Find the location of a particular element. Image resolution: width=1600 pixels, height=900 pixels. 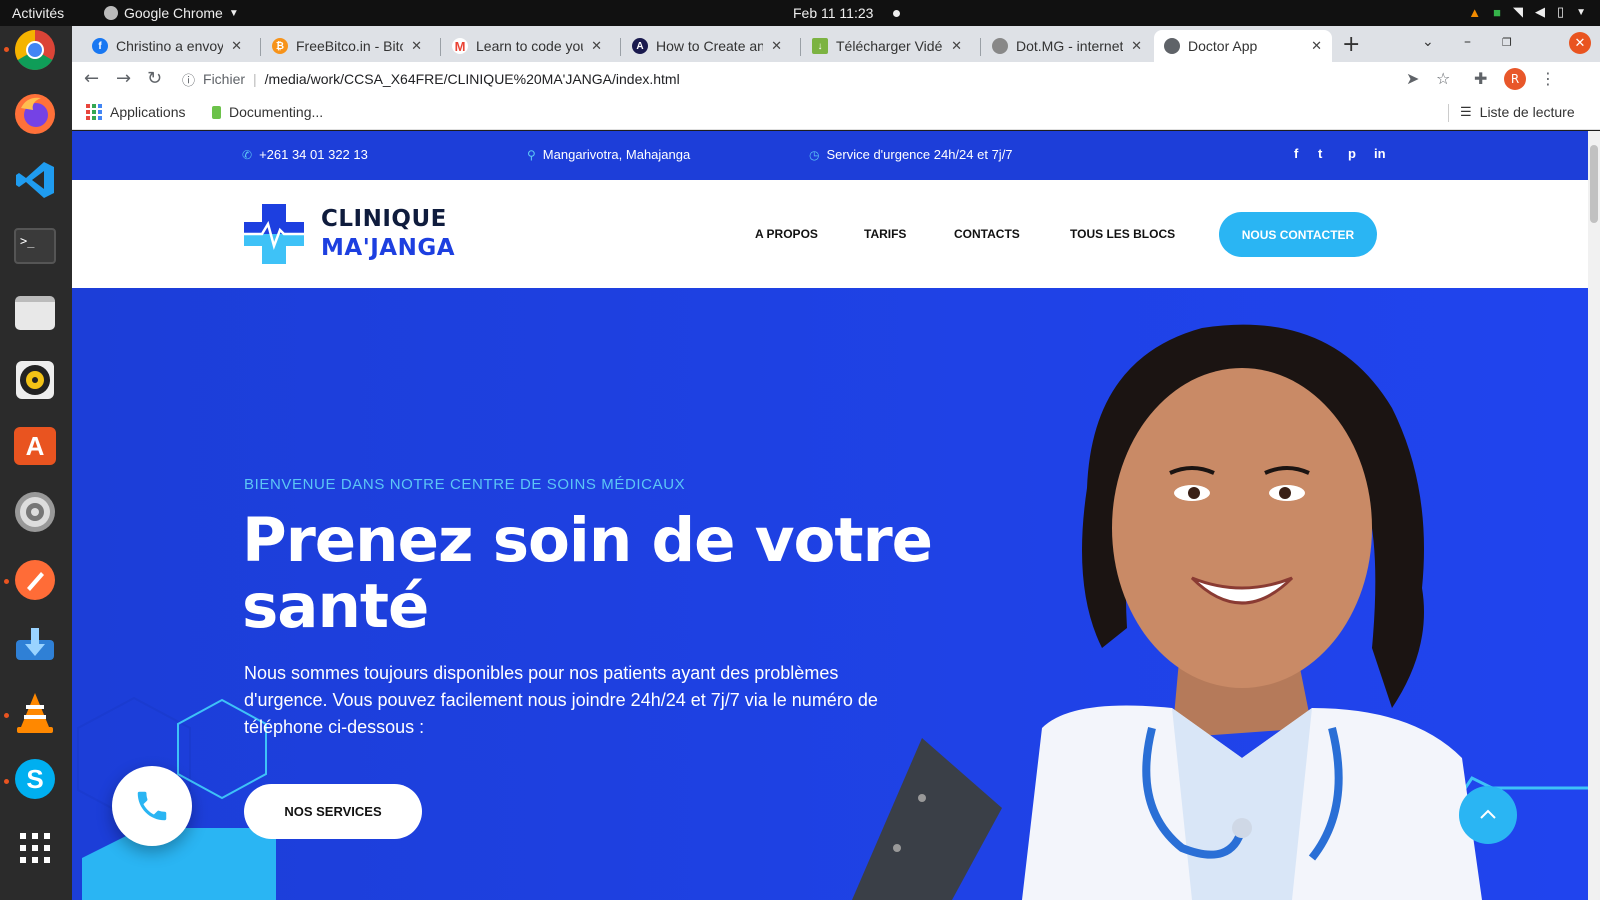

tab-doctor-app: Doctor App ✕ is located at coordinates (1243, 46).